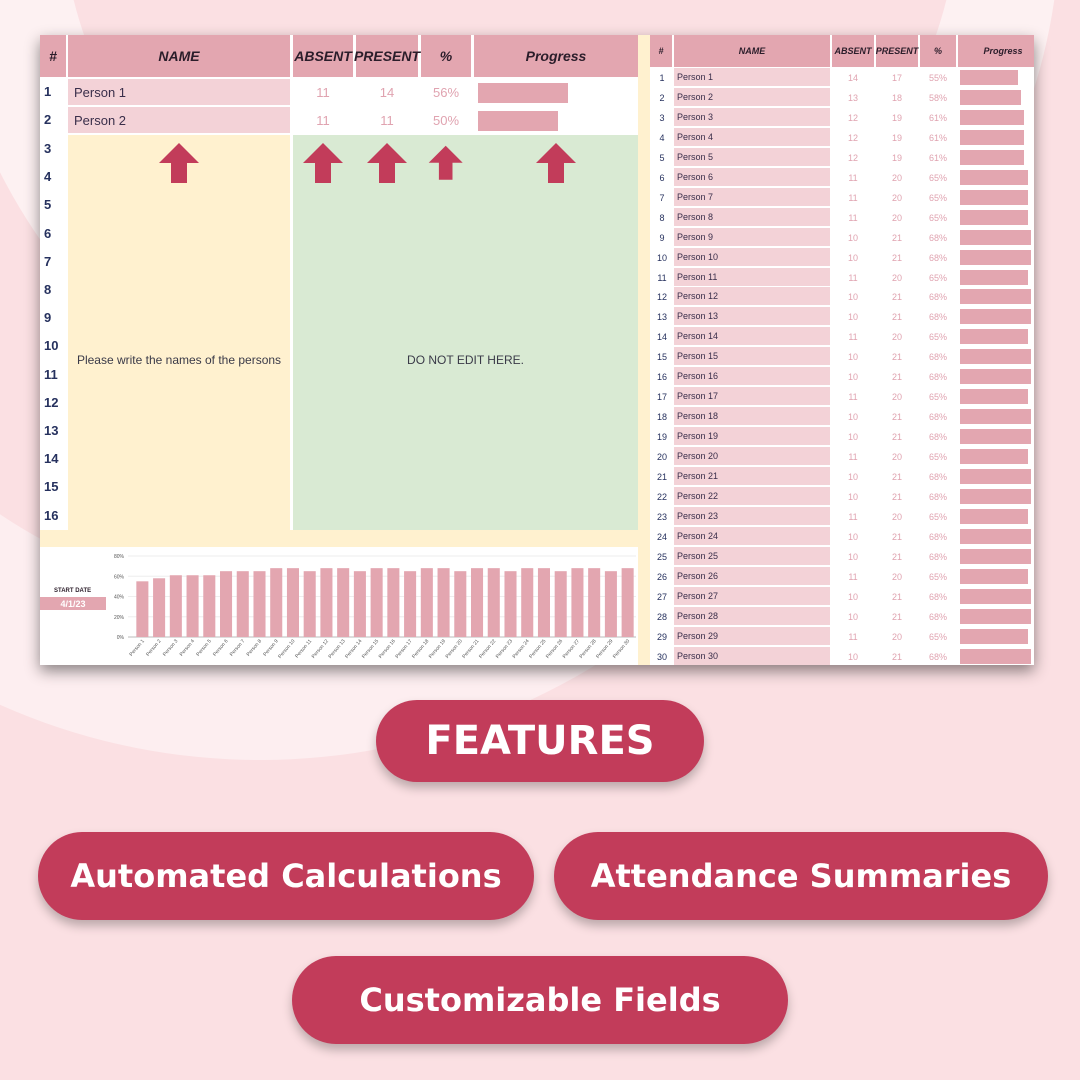 This screenshot has width=1080, height=1080. What do you see at coordinates (842, 437) in the screenshot?
I see `table-row: 19 Person 19 10 21 68%` at bounding box center [842, 437].